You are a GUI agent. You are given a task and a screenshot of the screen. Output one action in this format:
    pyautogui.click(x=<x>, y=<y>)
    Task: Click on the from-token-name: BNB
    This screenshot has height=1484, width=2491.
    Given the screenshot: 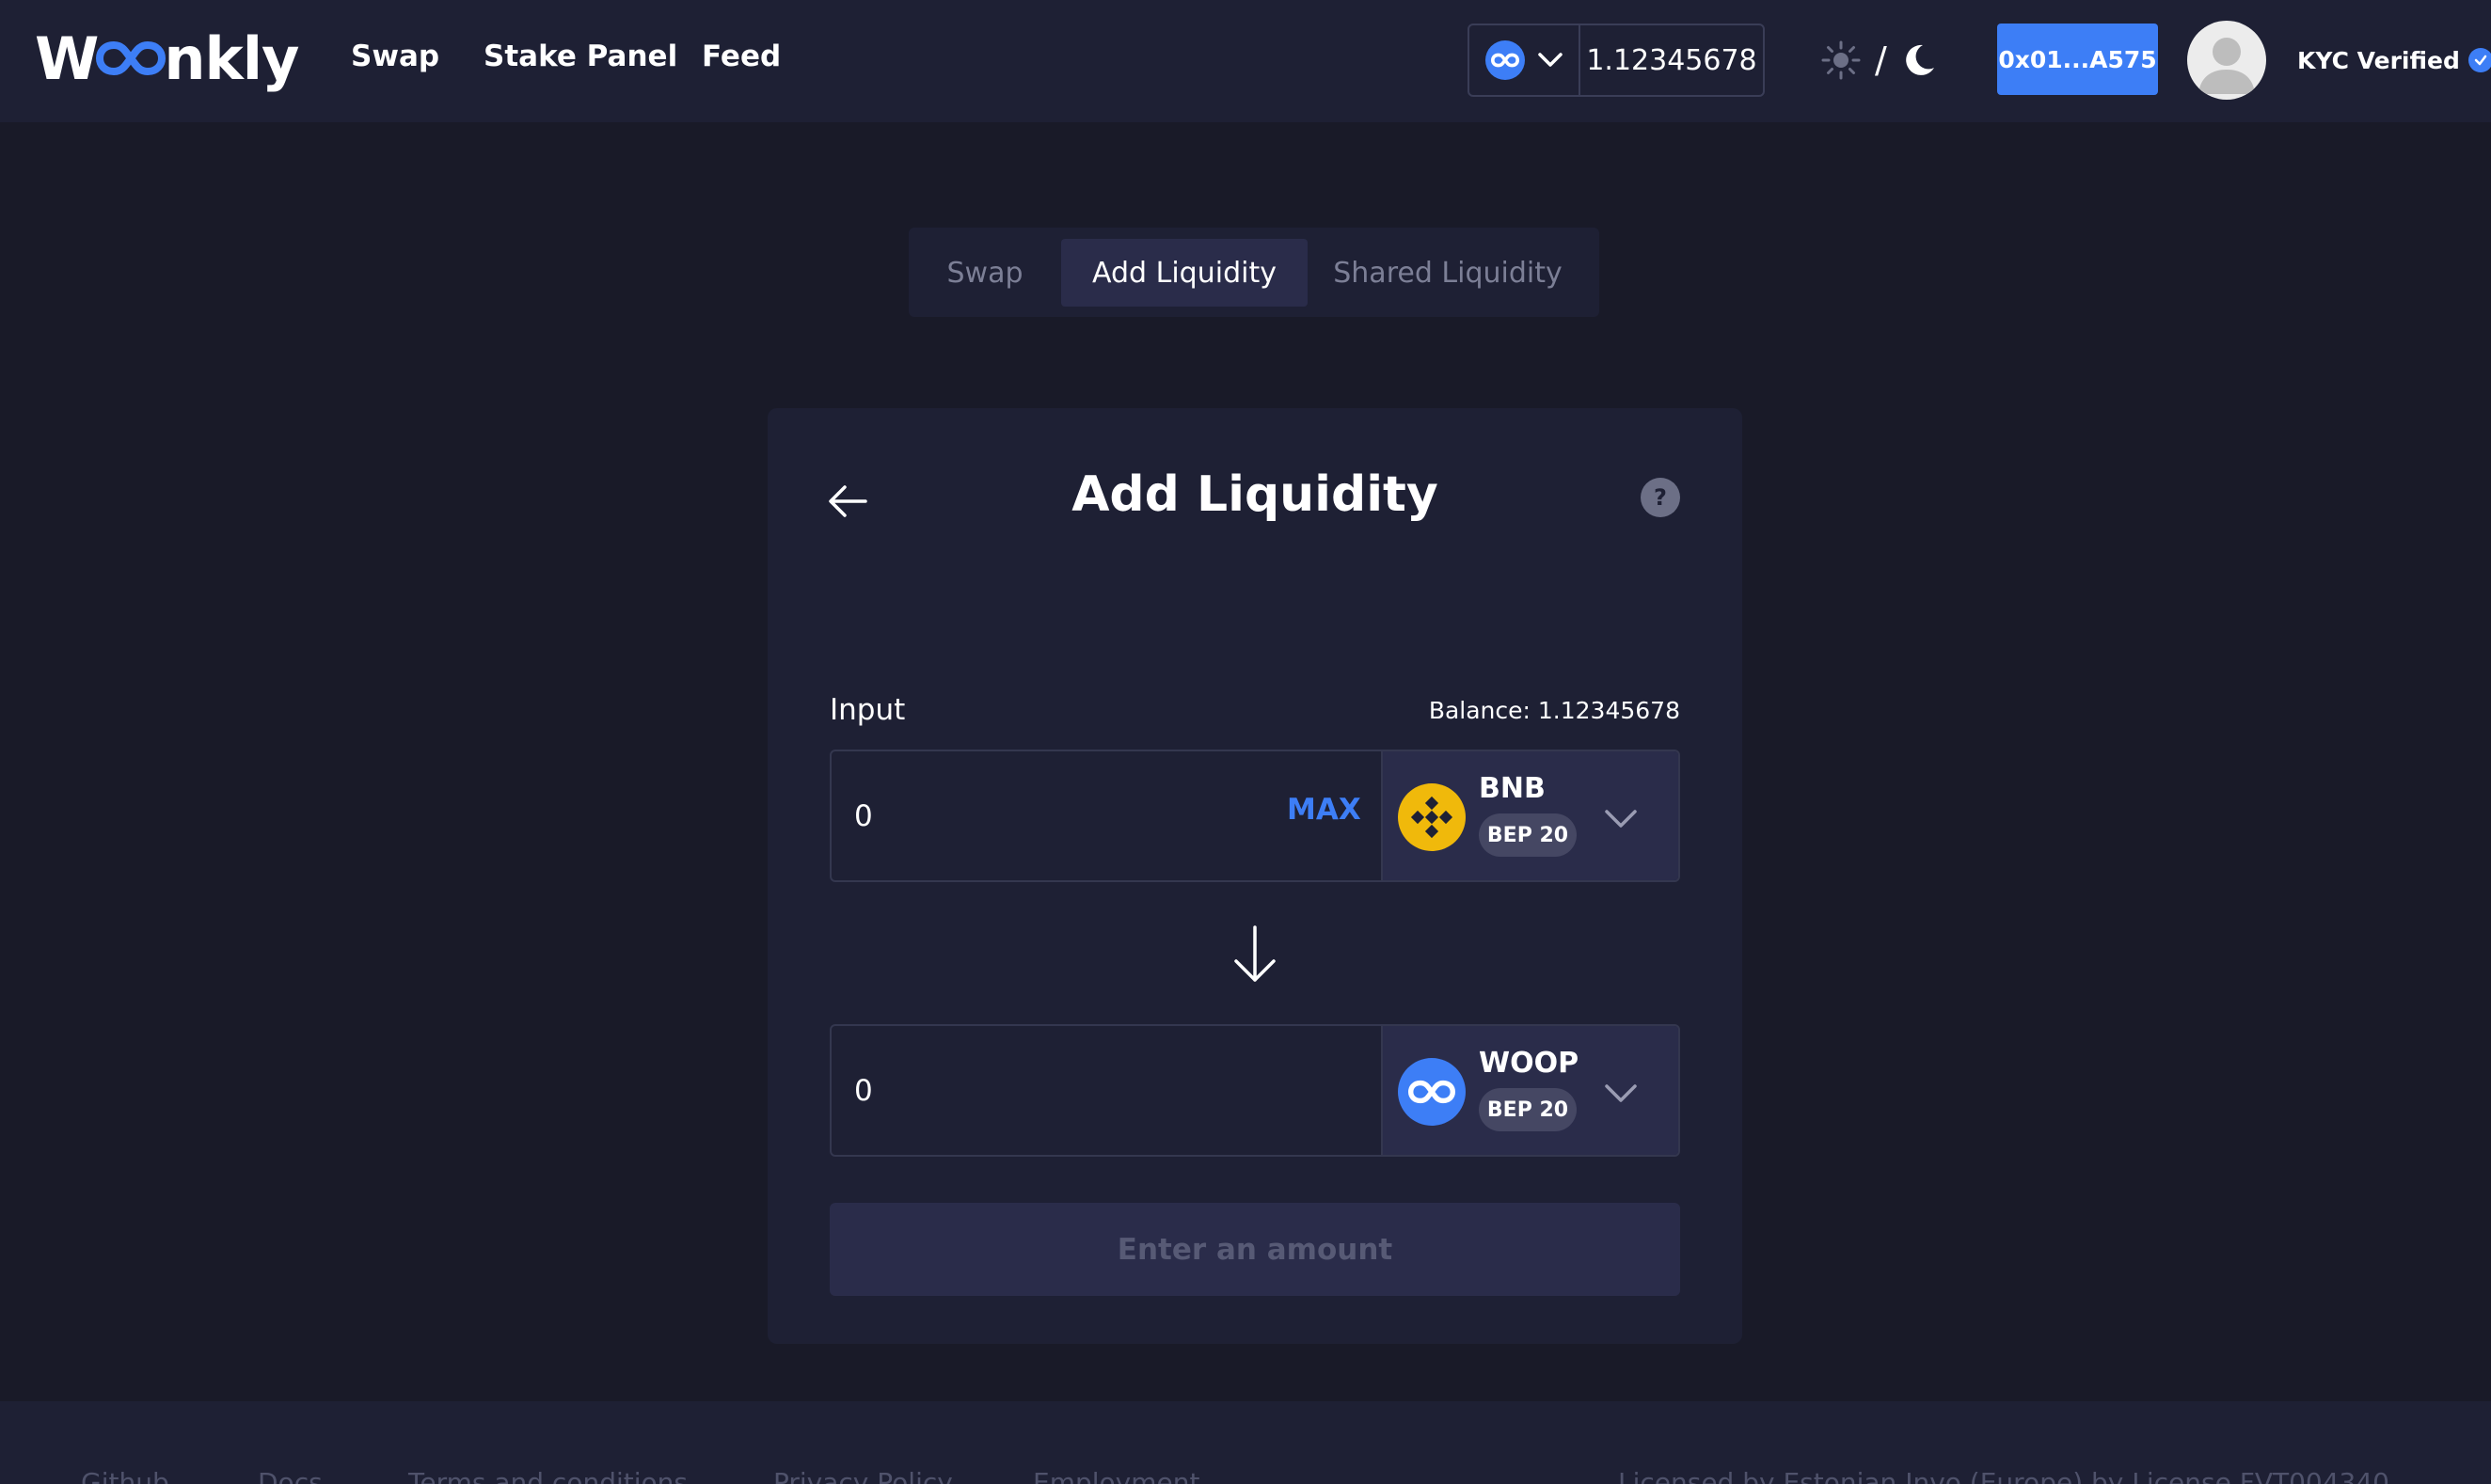 What is the action you would take?
    pyautogui.click(x=1512, y=788)
    